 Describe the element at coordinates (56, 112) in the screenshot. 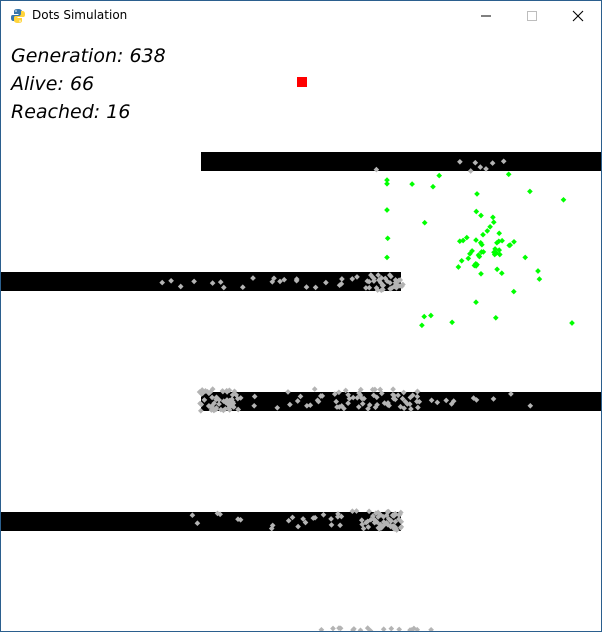

I see `reached-label: Reached:` at that location.